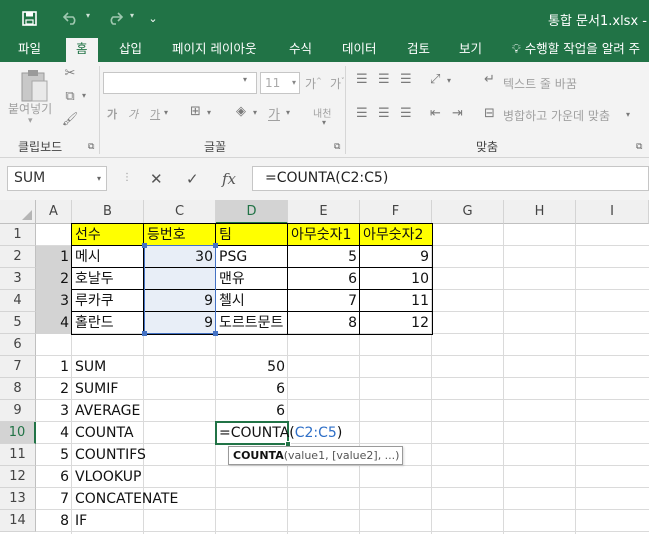 The width and height of the screenshot is (649, 534). Describe the element at coordinates (18, 345) in the screenshot. I see `row-header-6: 6` at that location.